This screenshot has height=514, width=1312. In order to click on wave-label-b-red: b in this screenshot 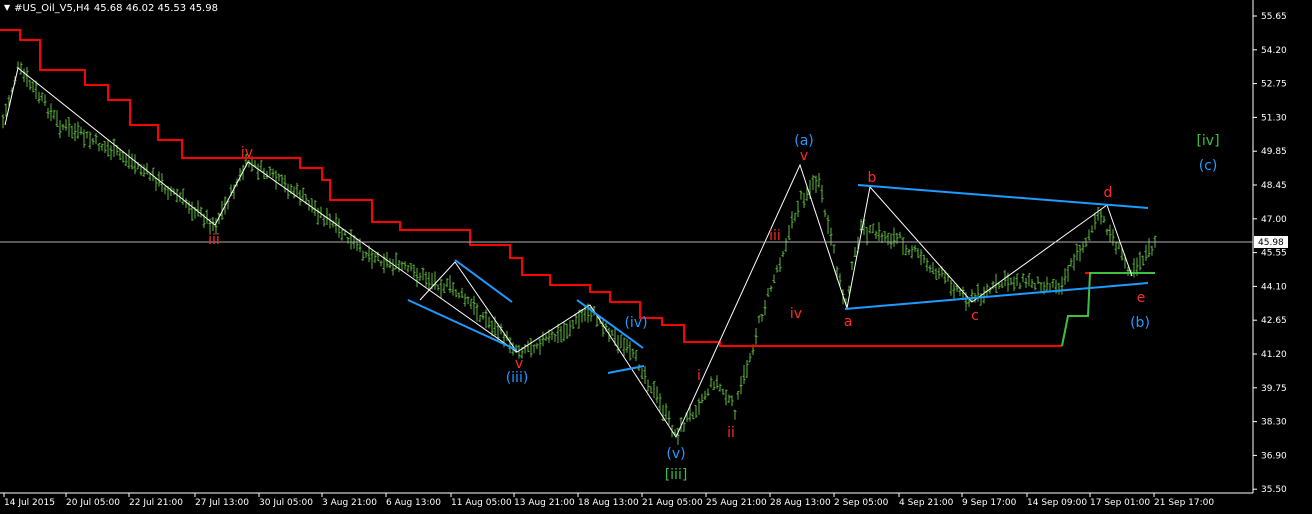, I will do `click(872, 178)`.